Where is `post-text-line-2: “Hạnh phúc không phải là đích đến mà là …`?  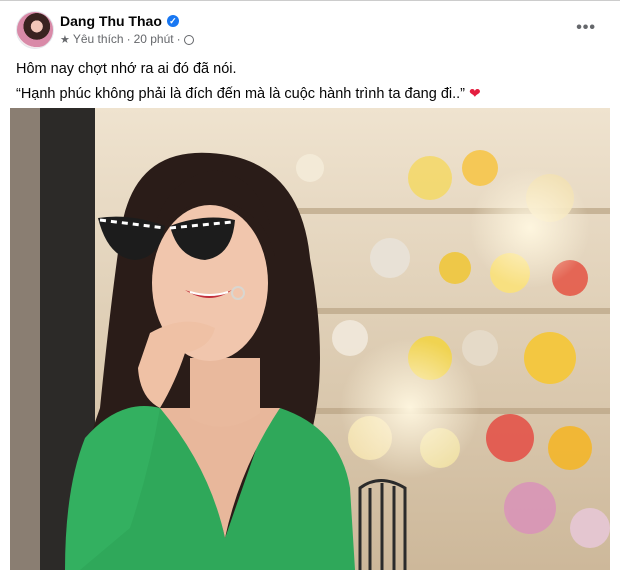
post-text-line-2: “Hạnh phúc không phải là đích đến mà là … is located at coordinates (310, 93).